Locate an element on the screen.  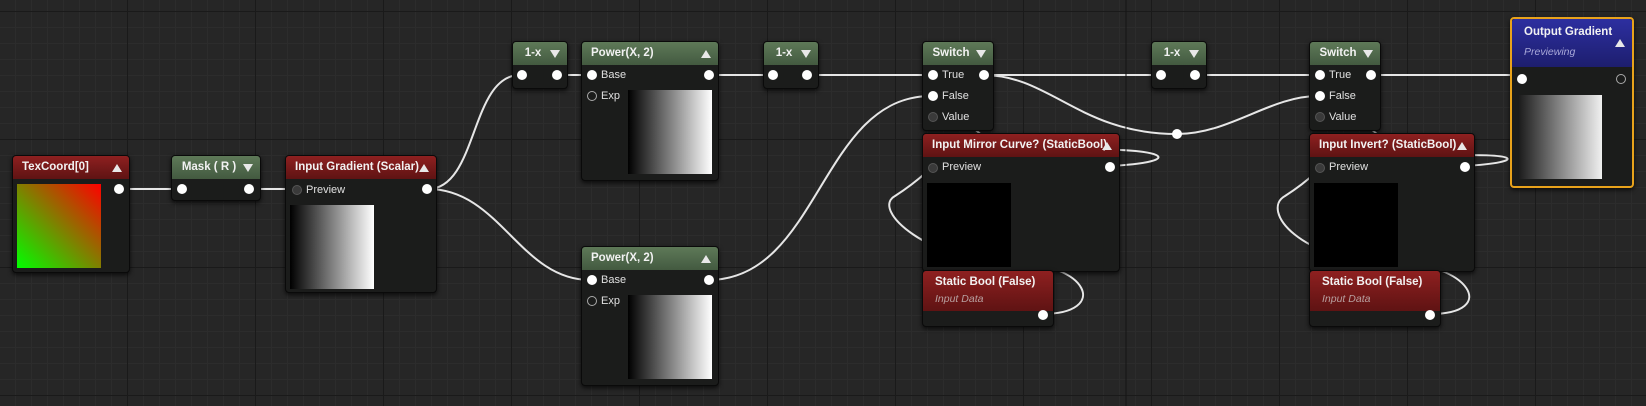
wire-gradient-power-bottom is located at coordinates (509, 234).